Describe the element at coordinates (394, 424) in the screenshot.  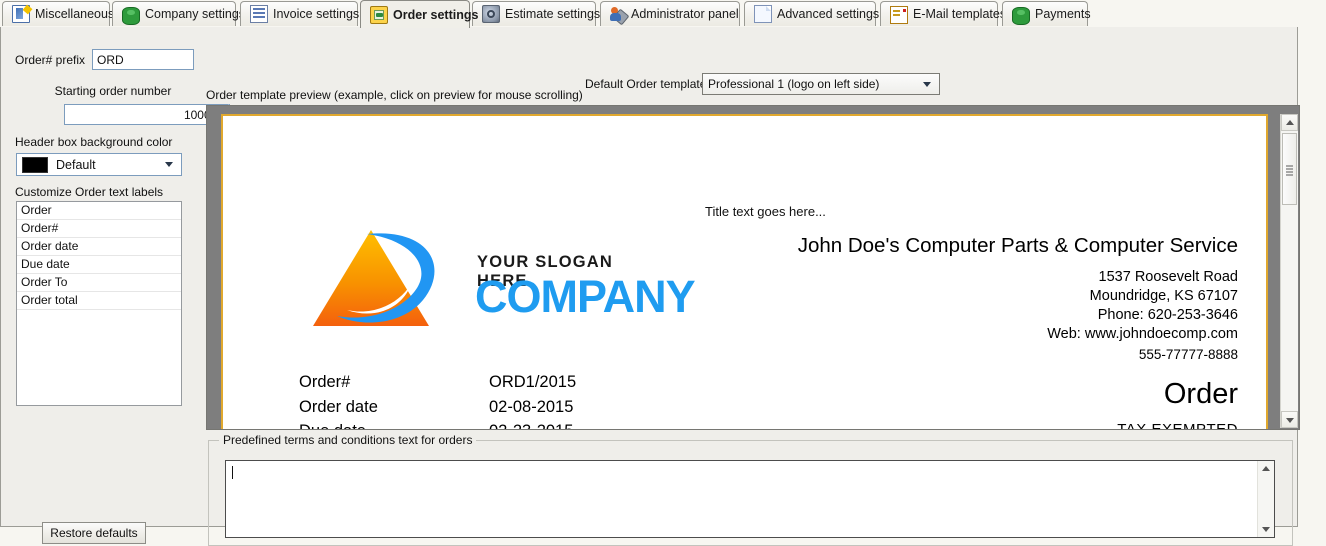
I see `field-key: Due date` at that location.